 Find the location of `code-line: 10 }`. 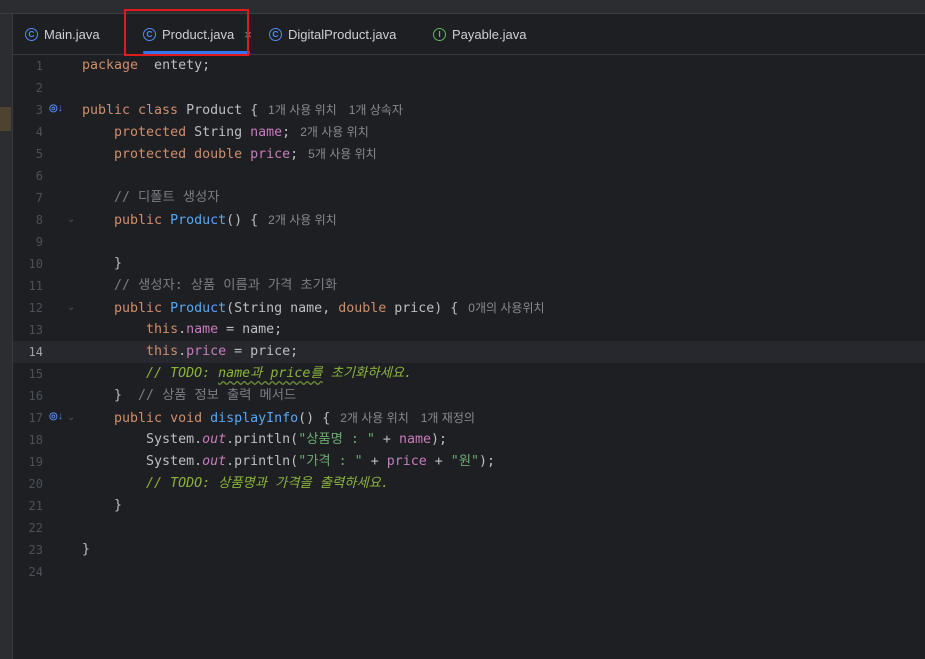

code-line: 10 } is located at coordinates (469, 264).